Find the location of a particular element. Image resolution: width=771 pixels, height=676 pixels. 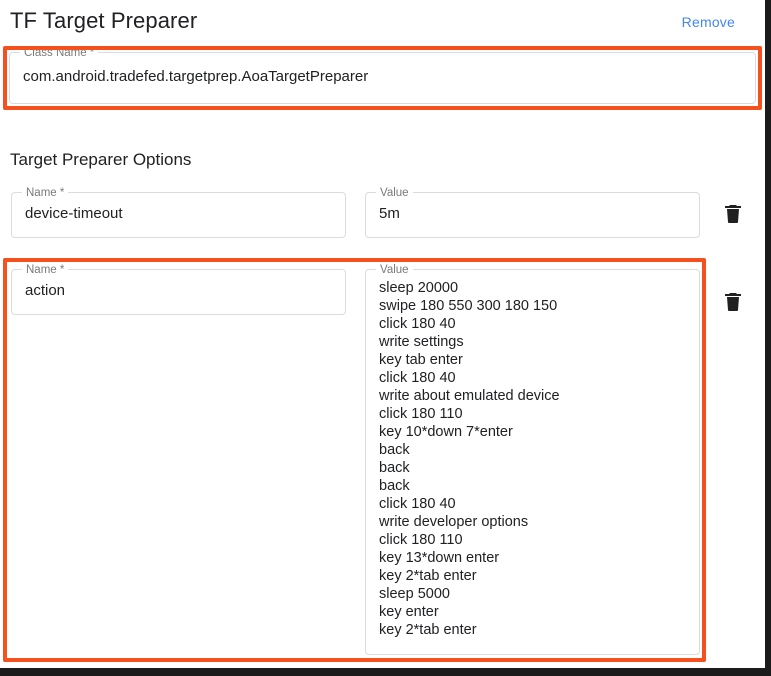

option-row: Name * device-timeout Value 5m is located at coordinates (382, 215).